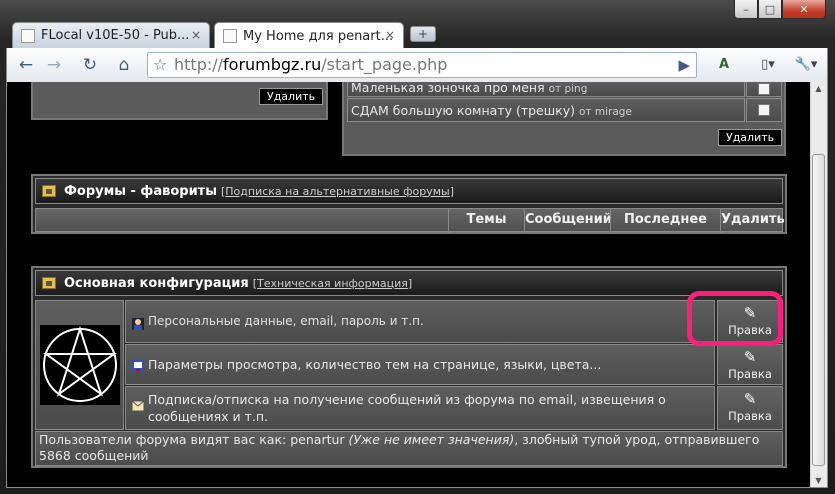 Image resolution: width=835 pixels, height=494 pixels. I want to click on close-window-button: ✕, so click(804, 9).